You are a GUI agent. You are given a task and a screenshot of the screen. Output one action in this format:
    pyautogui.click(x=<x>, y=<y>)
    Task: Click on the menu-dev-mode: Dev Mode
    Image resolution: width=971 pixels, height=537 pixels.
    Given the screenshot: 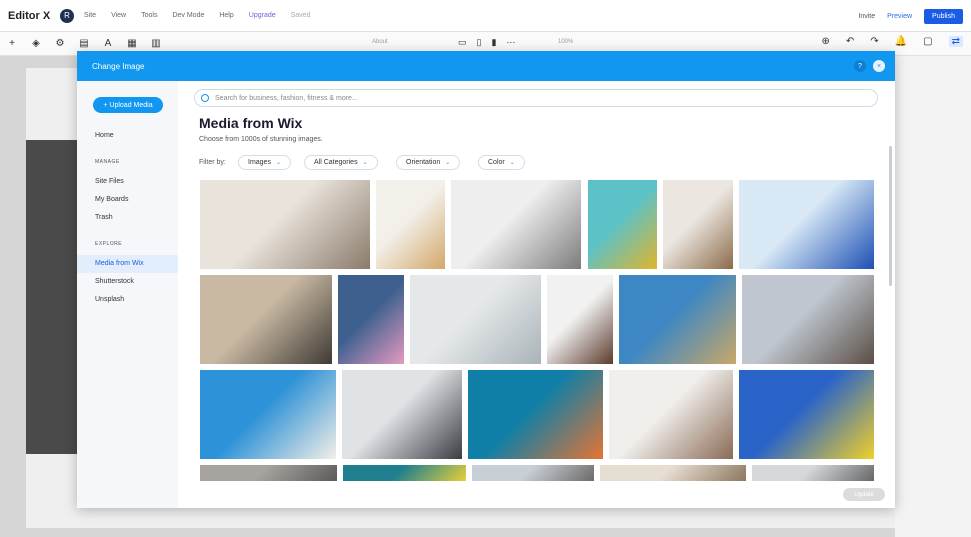 What is the action you would take?
    pyautogui.click(x=188, y=15)
    